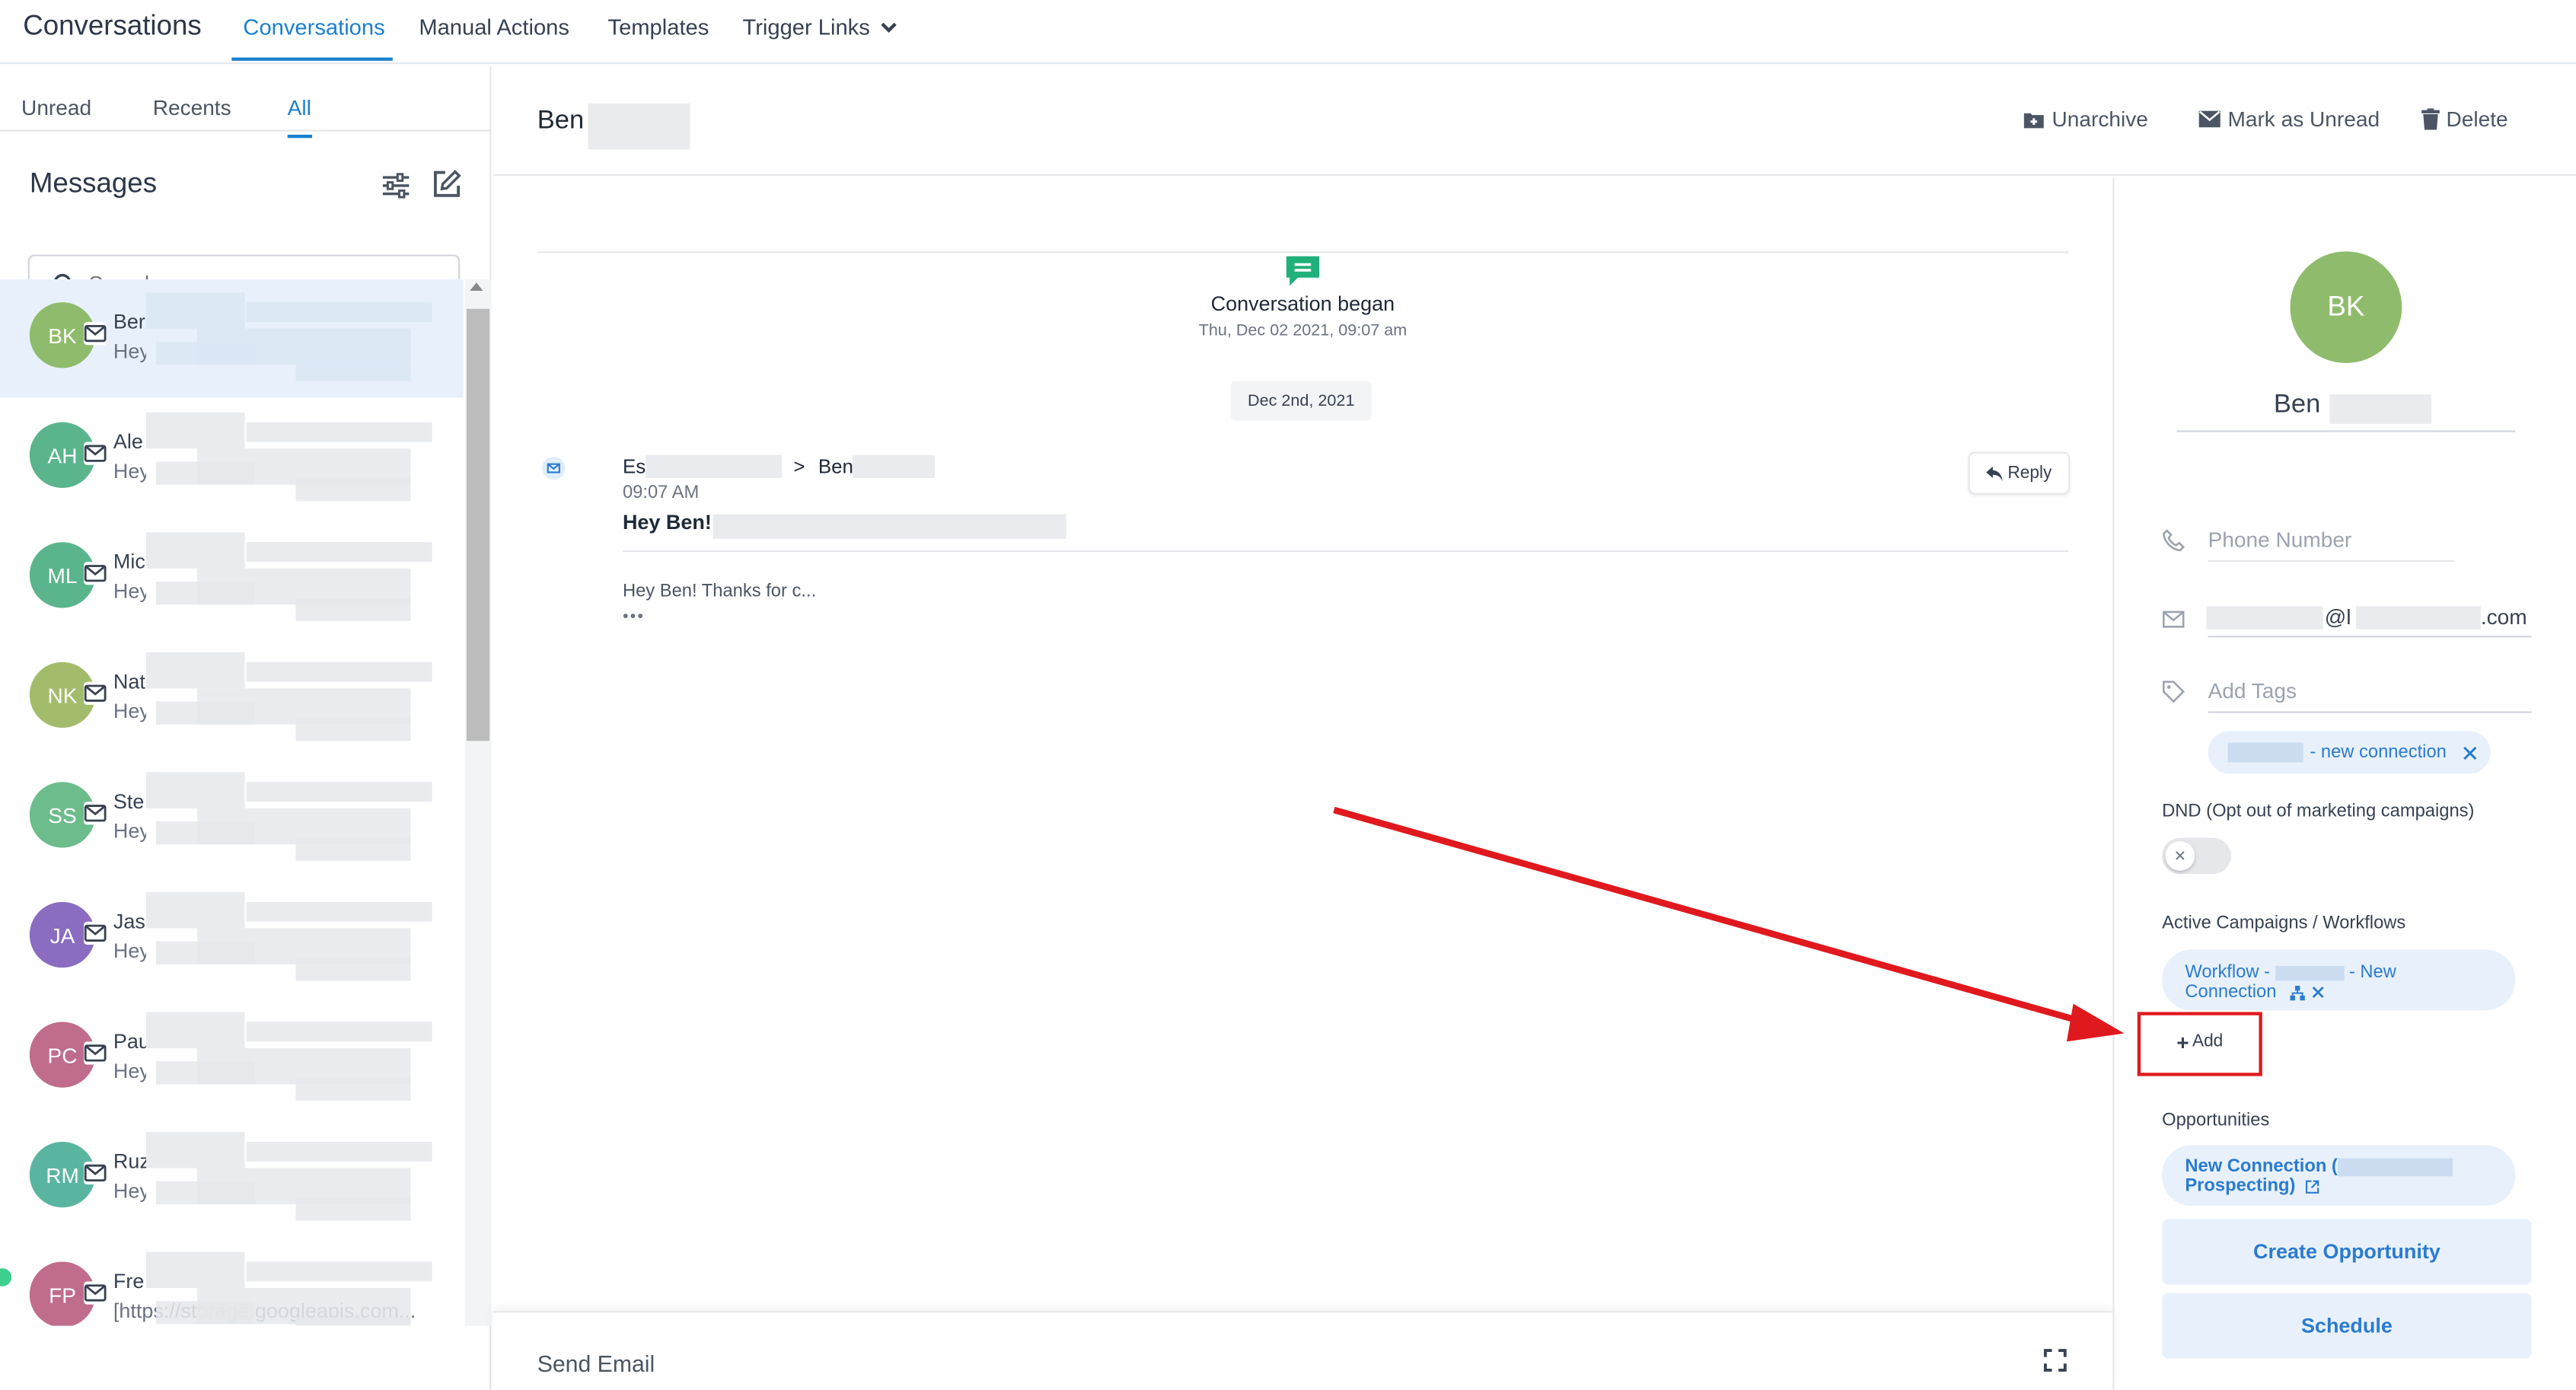  Describe the element at coordinates (1303, 1350) in the screenshot. I see `composer-bar: Send Email` at that location.